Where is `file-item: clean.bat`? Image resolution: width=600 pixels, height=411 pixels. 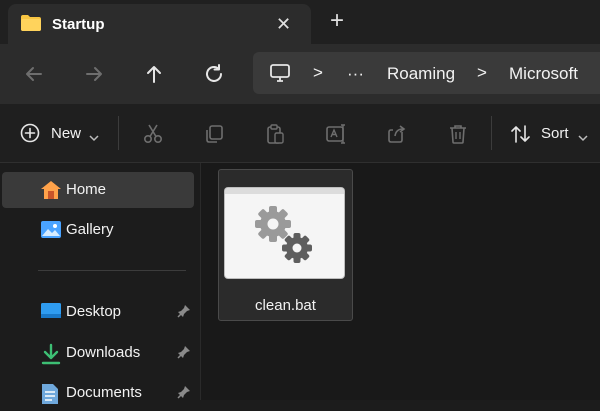 file-item: clean.bat is located at coordinates (285, 245).